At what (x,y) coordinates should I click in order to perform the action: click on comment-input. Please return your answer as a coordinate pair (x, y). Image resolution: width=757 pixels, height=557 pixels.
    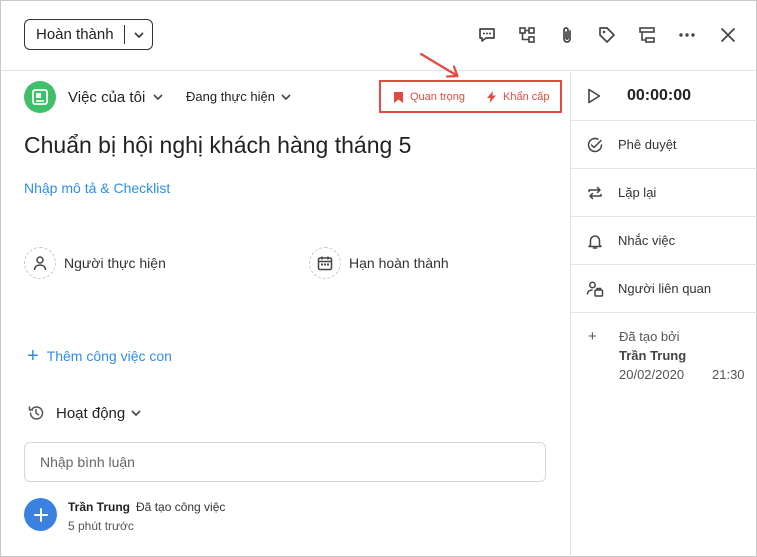
    Looking at the image, I should click on (285, 462).